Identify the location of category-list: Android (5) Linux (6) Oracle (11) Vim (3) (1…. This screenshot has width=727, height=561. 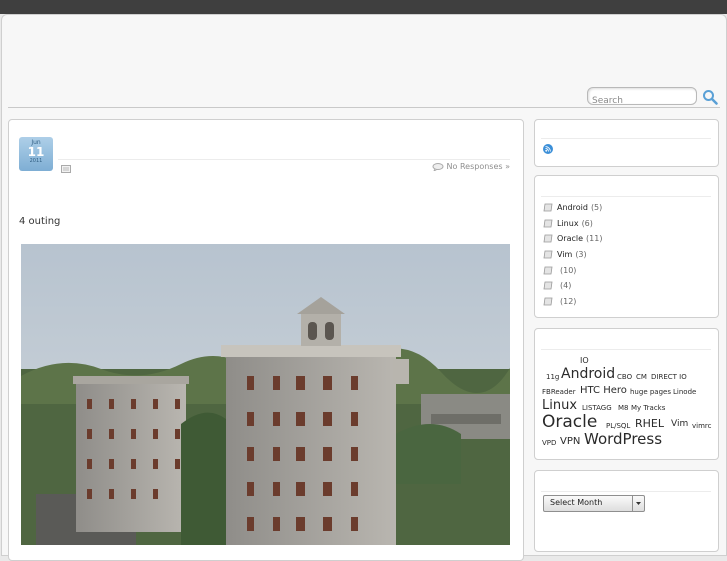
(572, 254).